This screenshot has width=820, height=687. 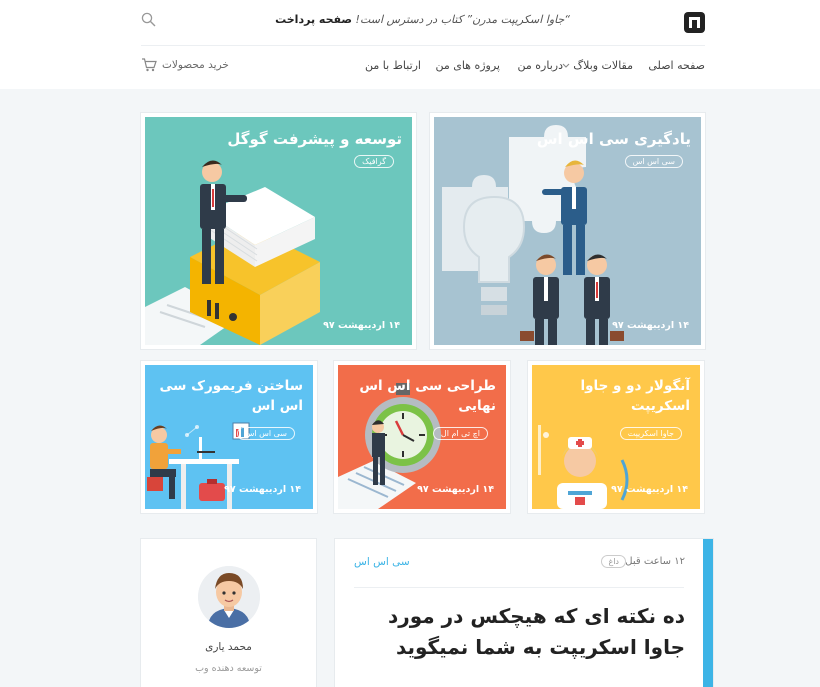 What do you see at coordinates (462, 19) in the screenshot?
I see `promo-text: “جاوا اسکریپت مدرن” کتاب در دسترس است!` at bounding box center [462, 19].